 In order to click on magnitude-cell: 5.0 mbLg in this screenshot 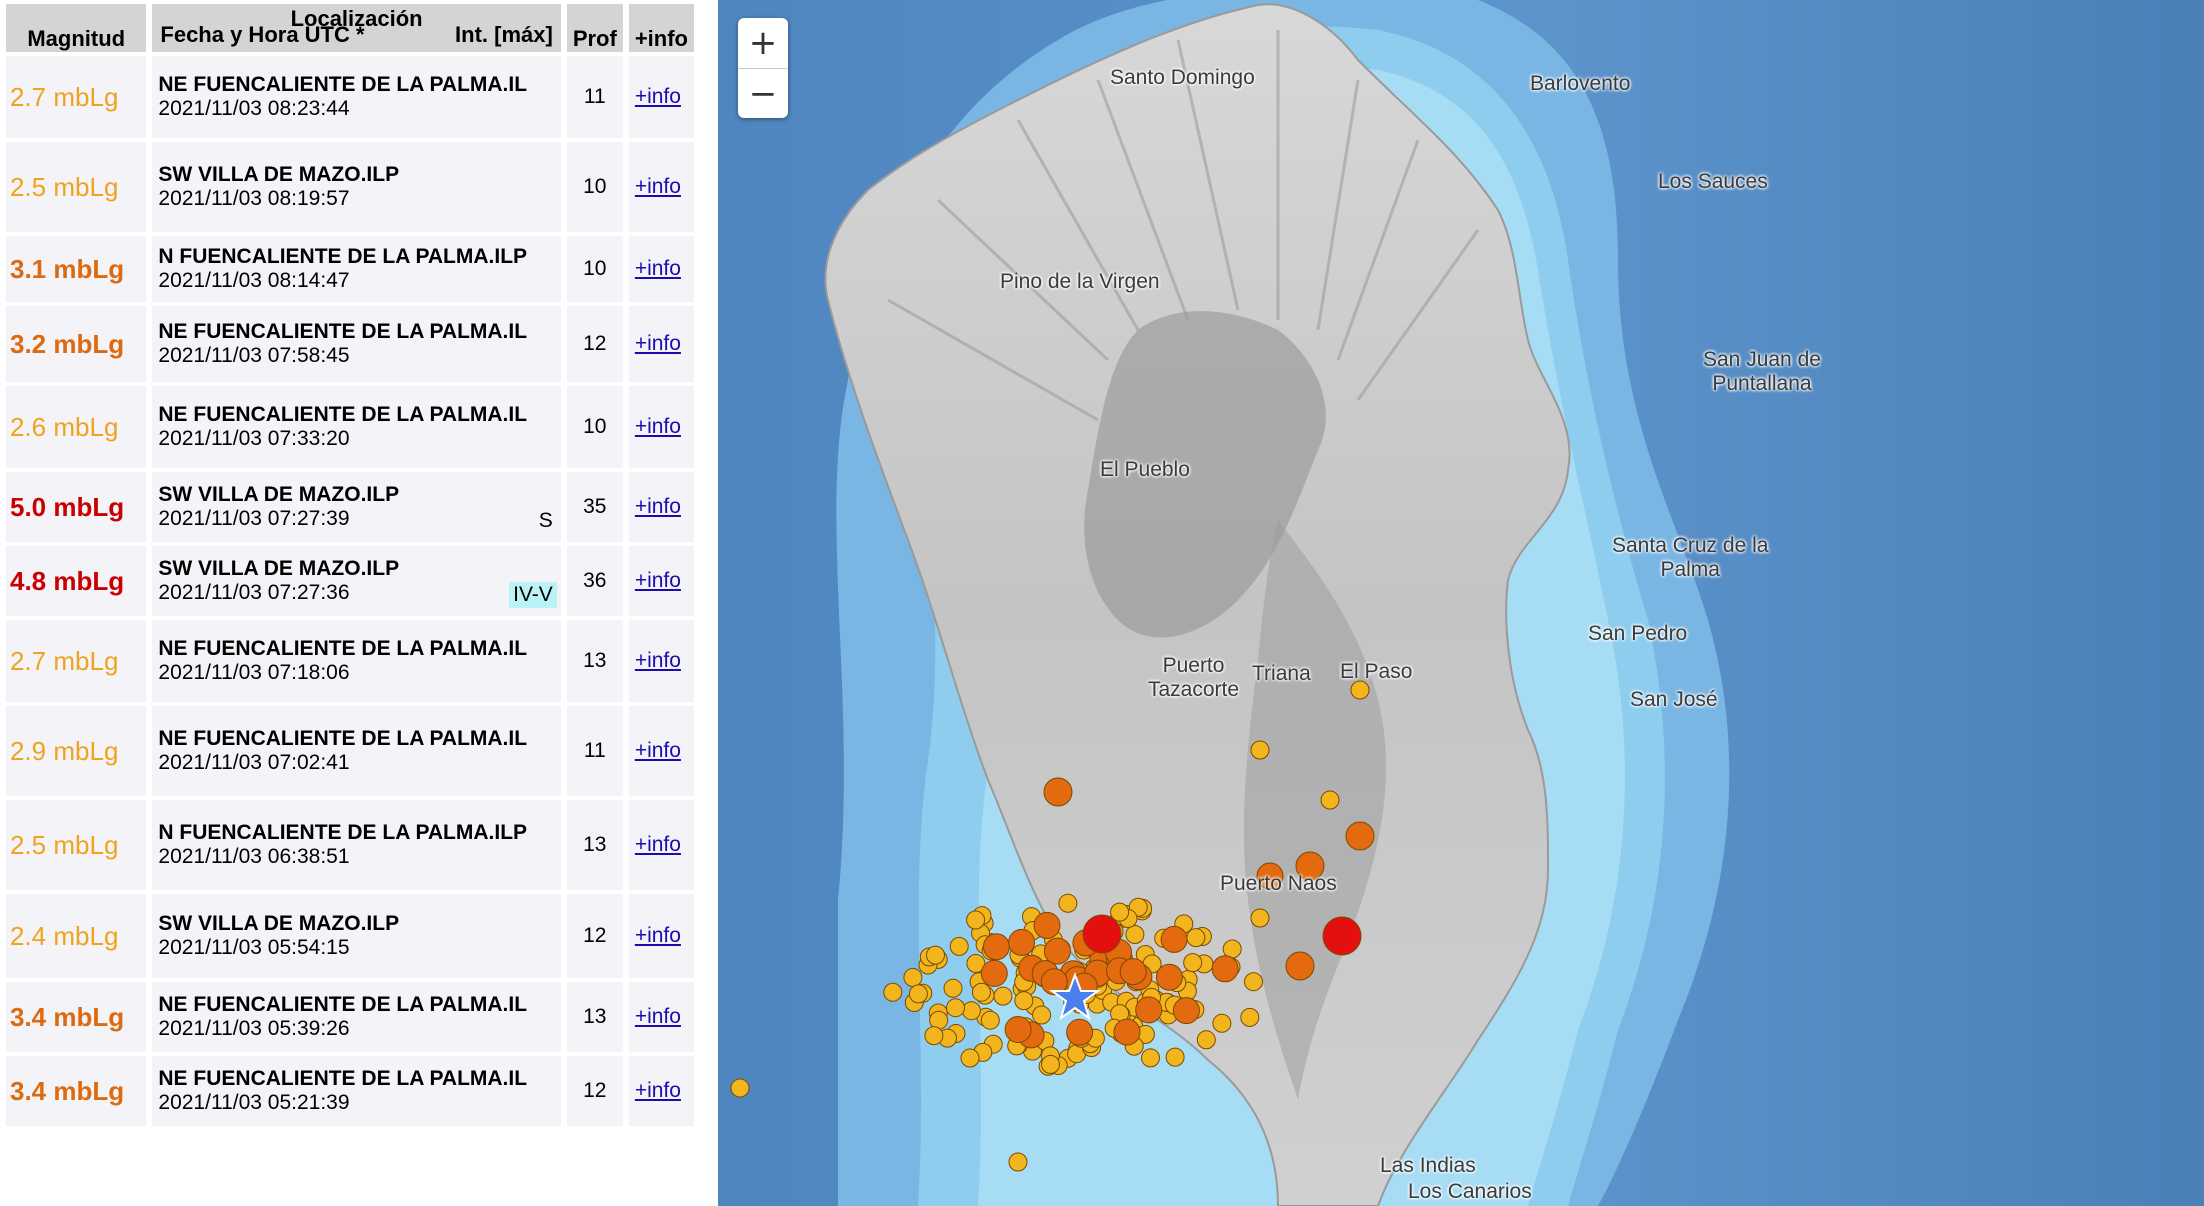, I will do `click(76, 507)`.